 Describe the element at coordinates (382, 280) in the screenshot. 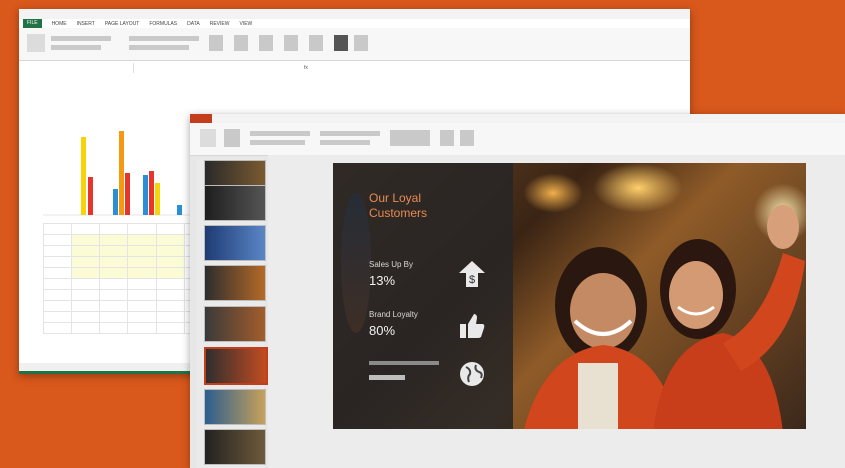

I see `stat-value-sales: 13%` at that location.